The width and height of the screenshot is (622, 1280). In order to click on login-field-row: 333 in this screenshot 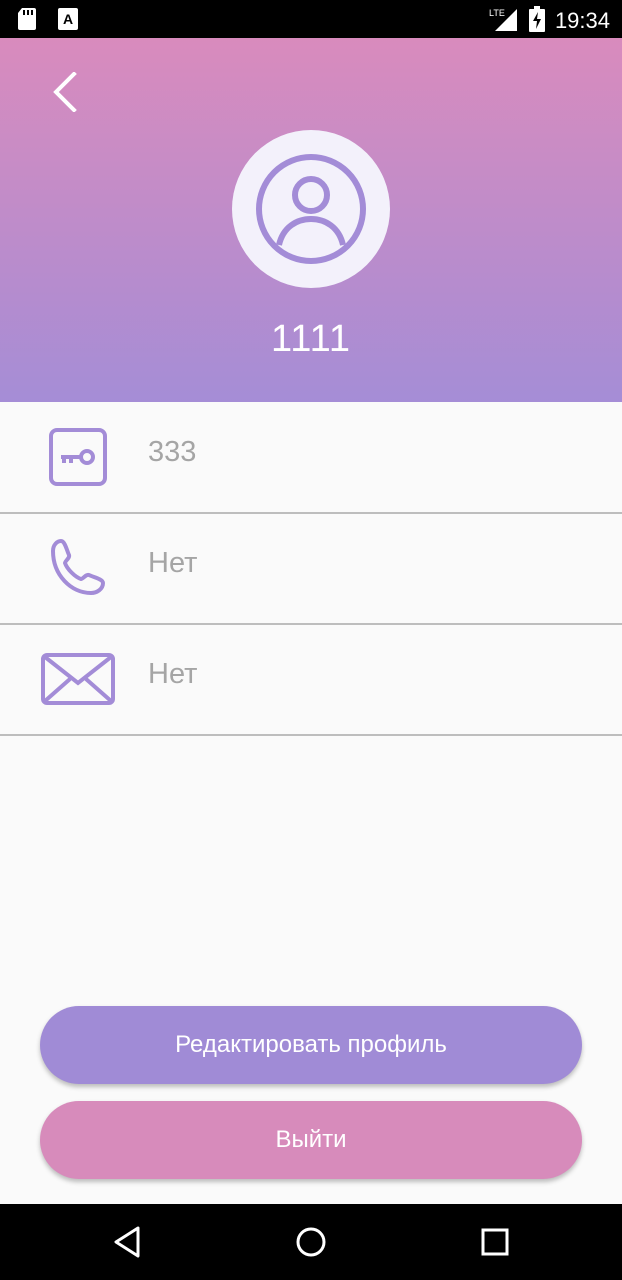, I will do `click(311, 458)`.